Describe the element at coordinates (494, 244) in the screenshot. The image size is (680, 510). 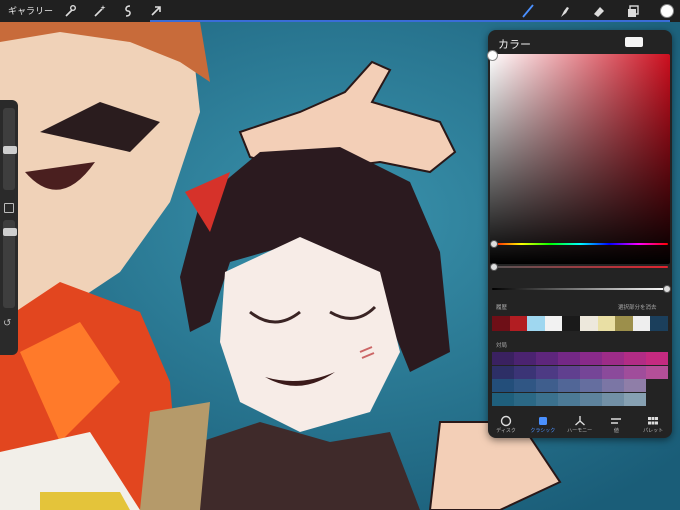
I see `hue-slider-knob` at that location.